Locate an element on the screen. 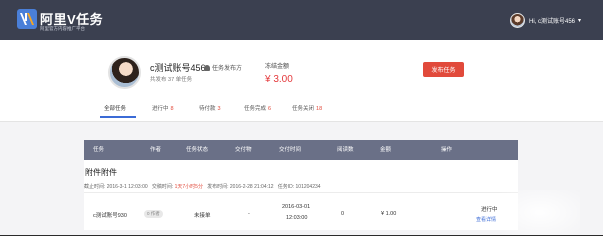  tab-pending-payment: 待付款 3 is located at coordinates (210, 108).